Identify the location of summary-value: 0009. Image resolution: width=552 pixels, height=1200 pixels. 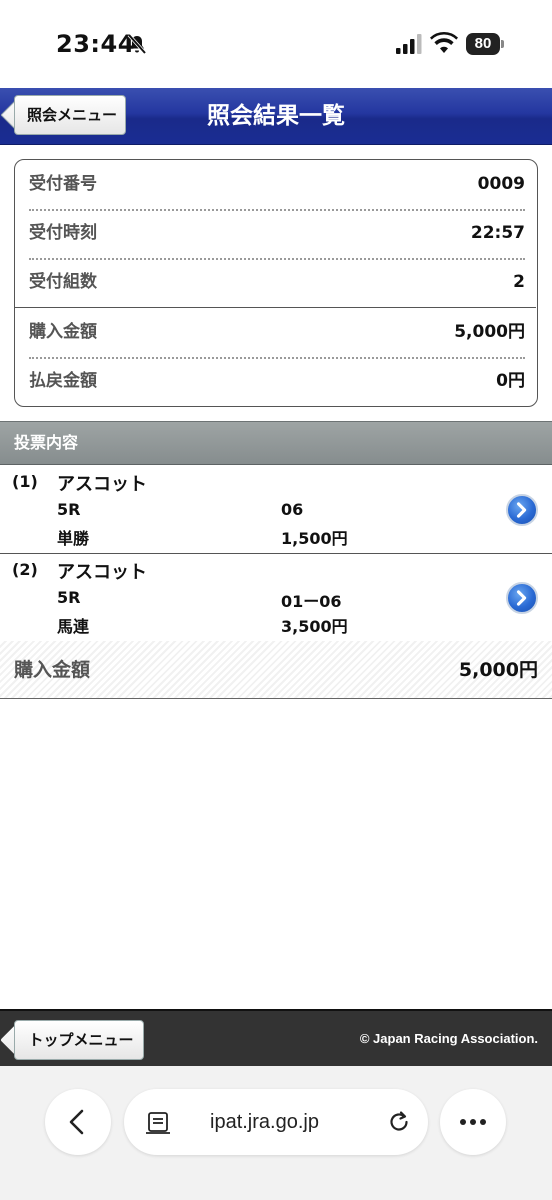
(501, 184).